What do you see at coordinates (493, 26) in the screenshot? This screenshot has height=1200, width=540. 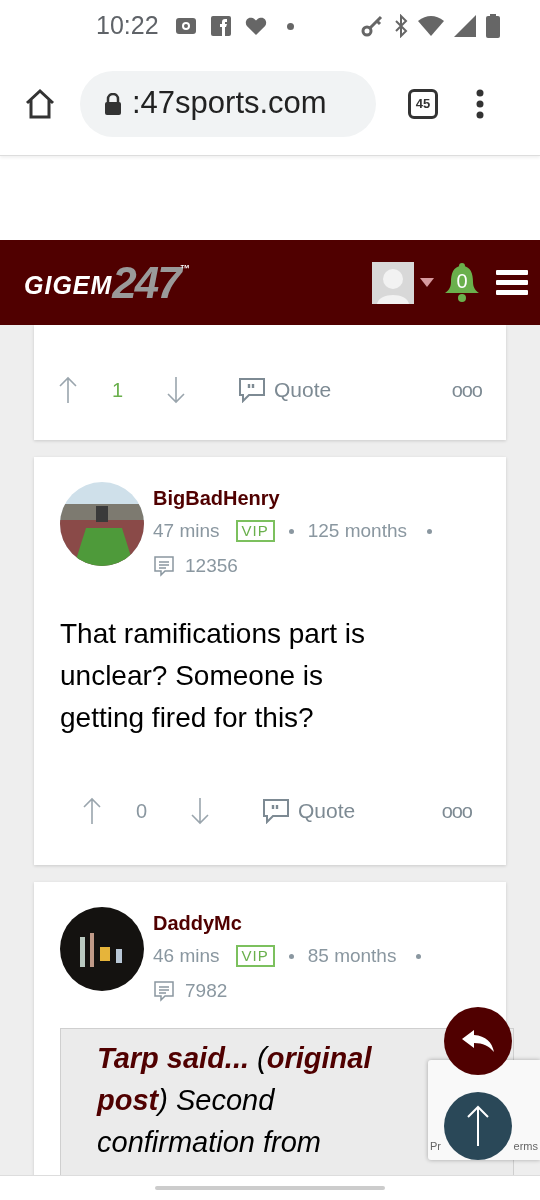 I see `battery-icon` at bounding box center [493, 26].